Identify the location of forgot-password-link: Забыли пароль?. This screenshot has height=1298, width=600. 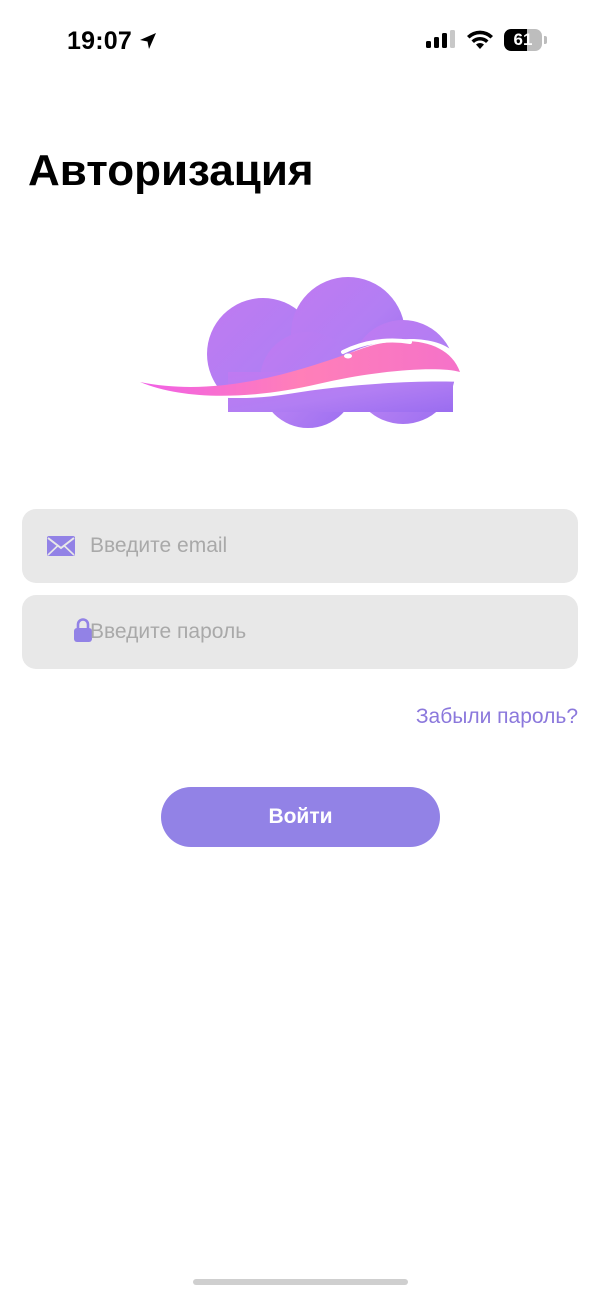
(497, 717).